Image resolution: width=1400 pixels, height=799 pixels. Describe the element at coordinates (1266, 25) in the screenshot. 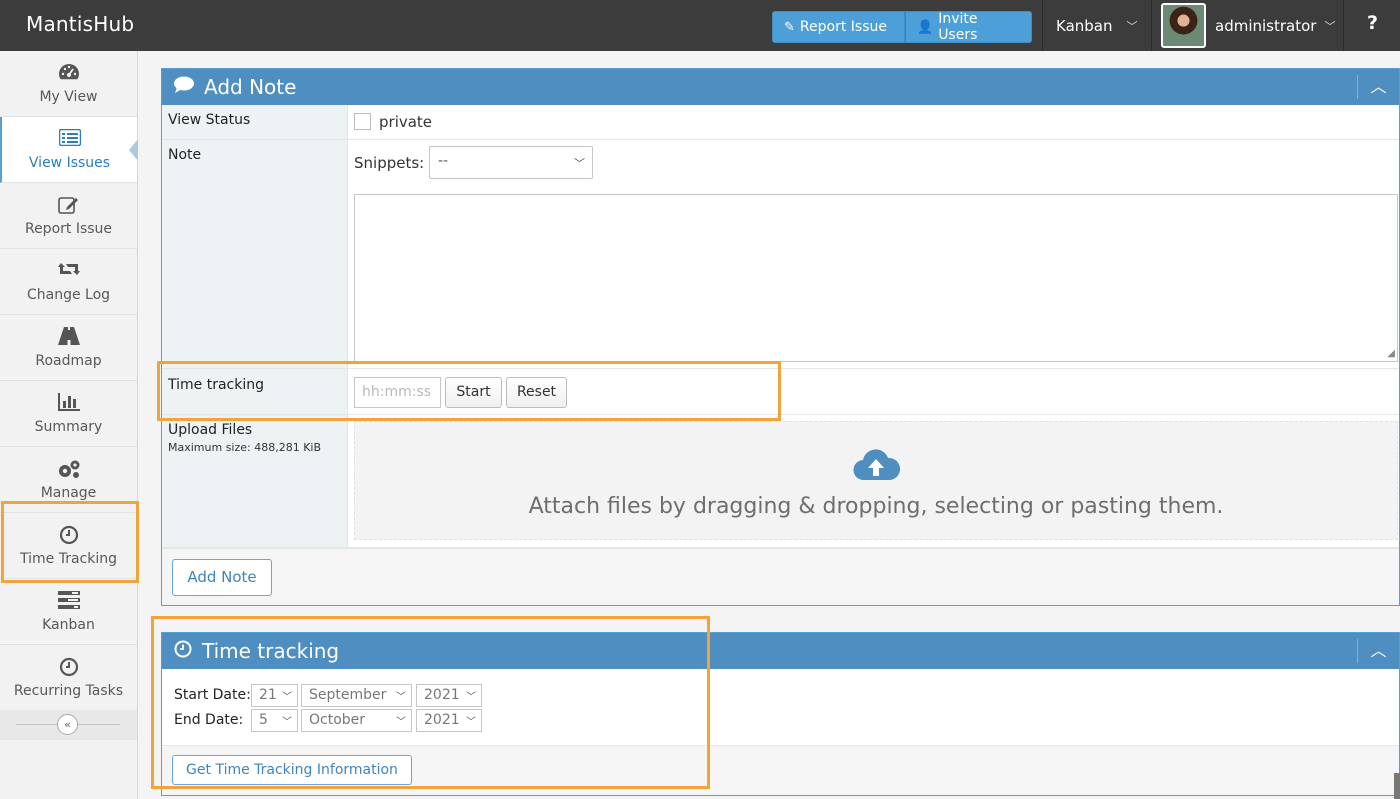

I see `username-label: administrator` at that location.